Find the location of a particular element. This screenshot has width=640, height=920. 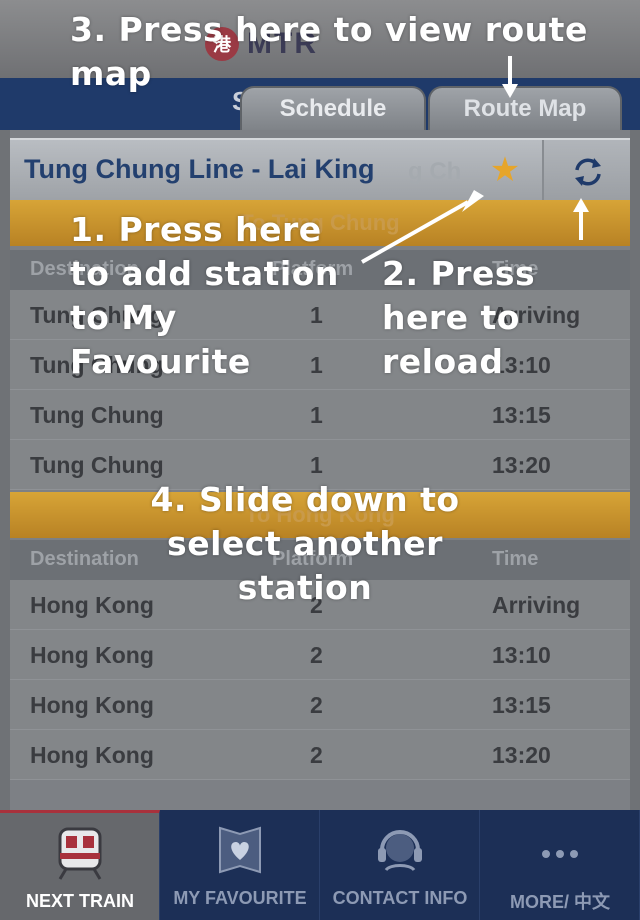

tab-label: NEXT TRAIN is located at coordinates (80, 901).